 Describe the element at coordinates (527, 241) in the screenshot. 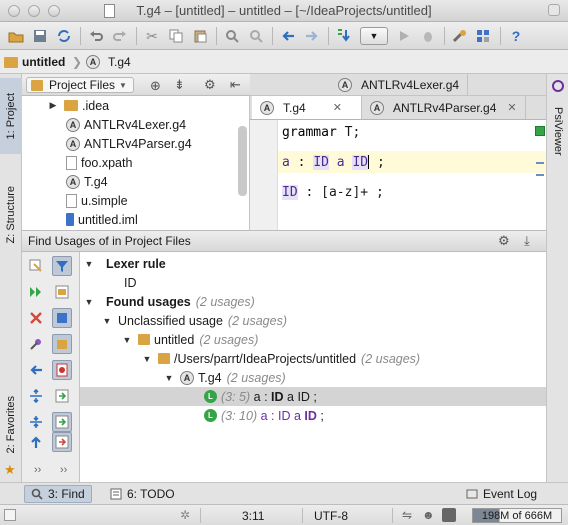

I see `hide-panel-icon: ⤓` at that location.